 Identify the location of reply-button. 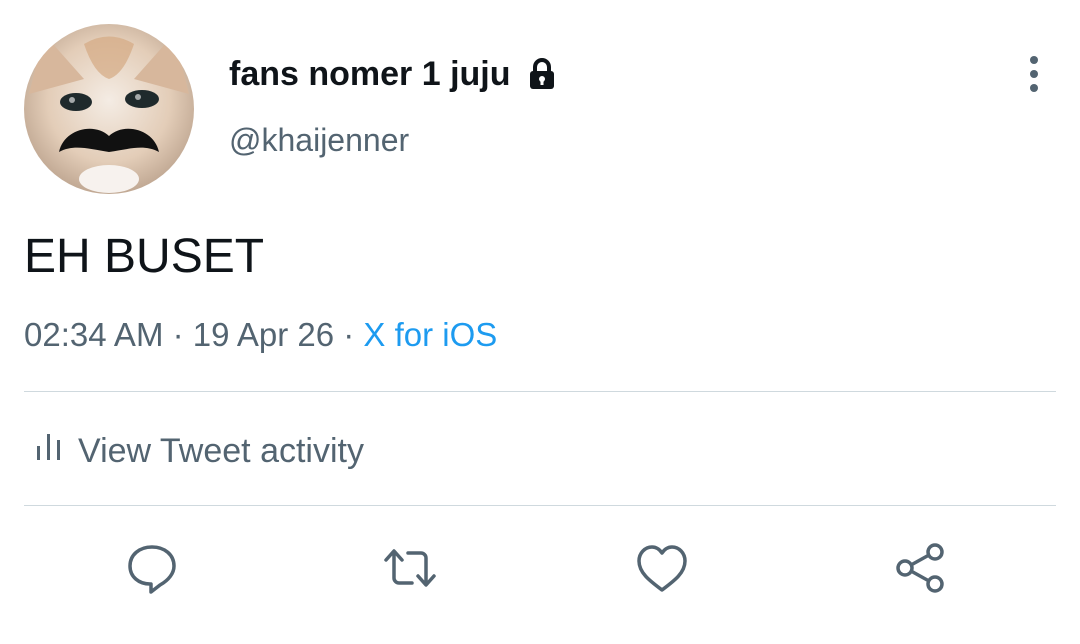
(152, 568).